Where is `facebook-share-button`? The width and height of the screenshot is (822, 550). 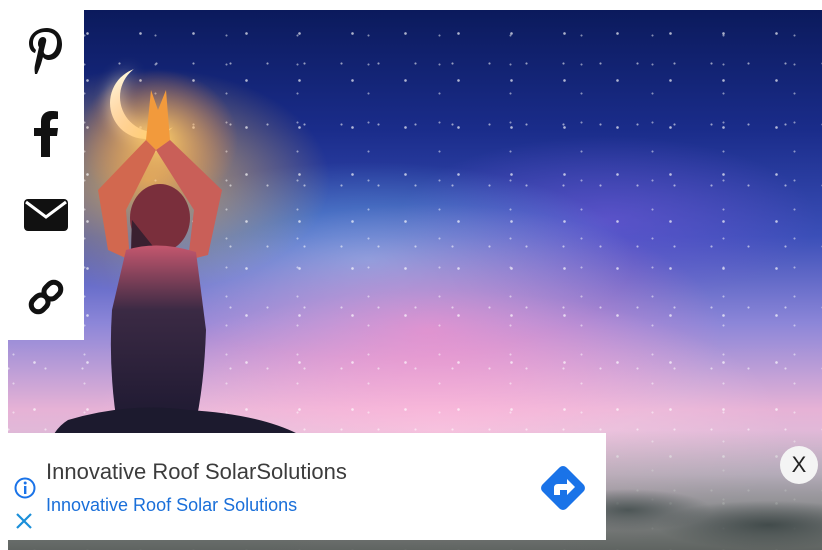
facebook-share-button is located at coordinates (46, 133).